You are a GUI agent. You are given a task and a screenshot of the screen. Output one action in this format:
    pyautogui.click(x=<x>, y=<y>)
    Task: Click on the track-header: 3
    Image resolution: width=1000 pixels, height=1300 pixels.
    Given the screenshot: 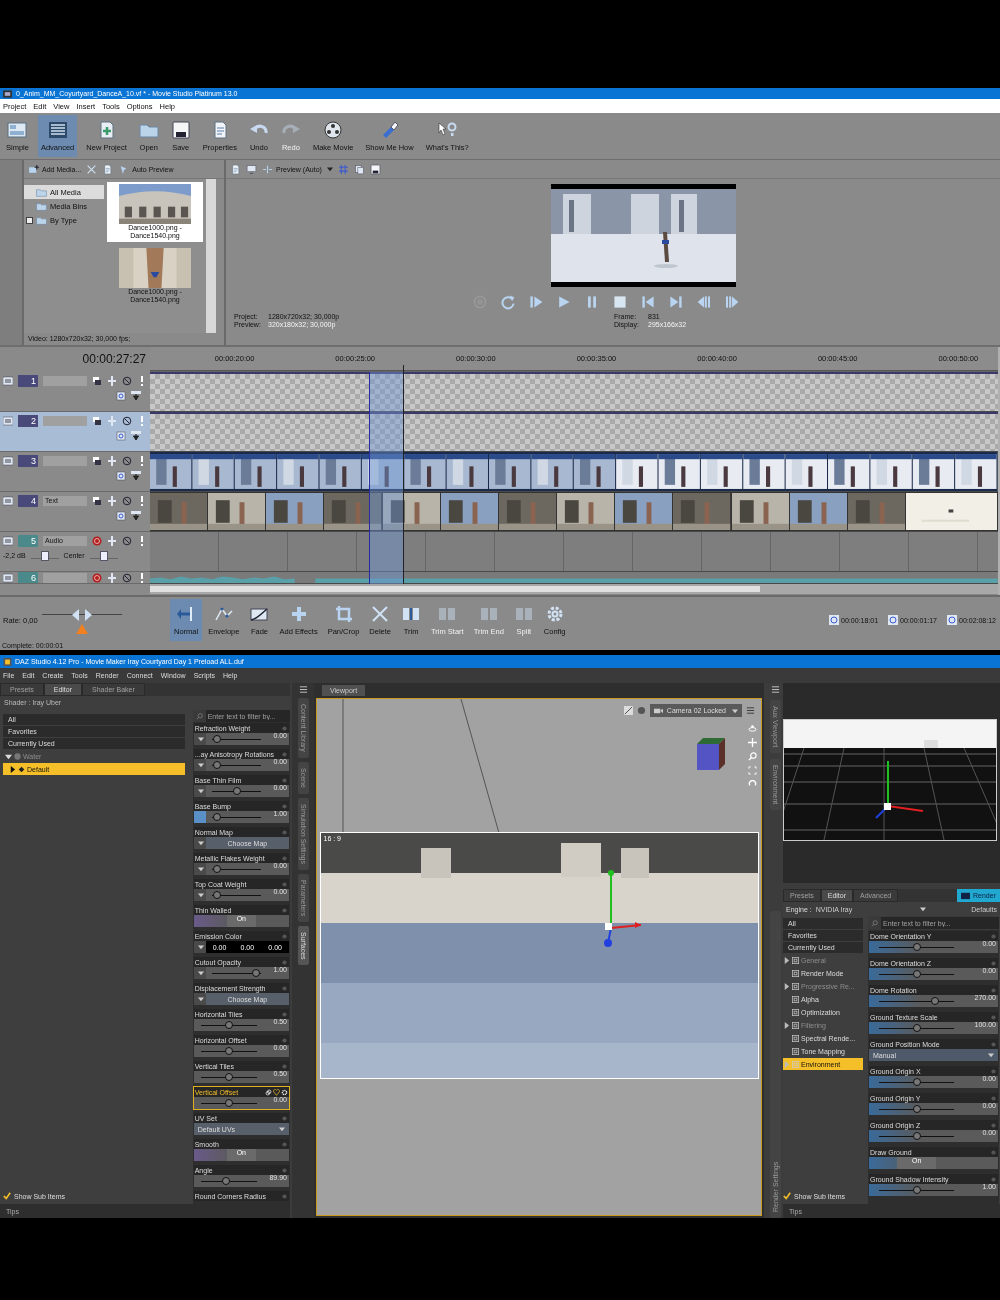 What is the action you would take?
    pyautogui.click(x=75, y=472)
    